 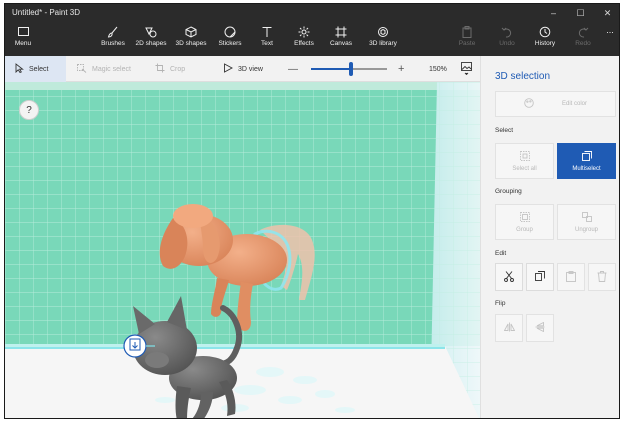 What do you see at coordinates (545, 31) in the screenshot?
I see `history-icon` at bounding box center [545, 31].